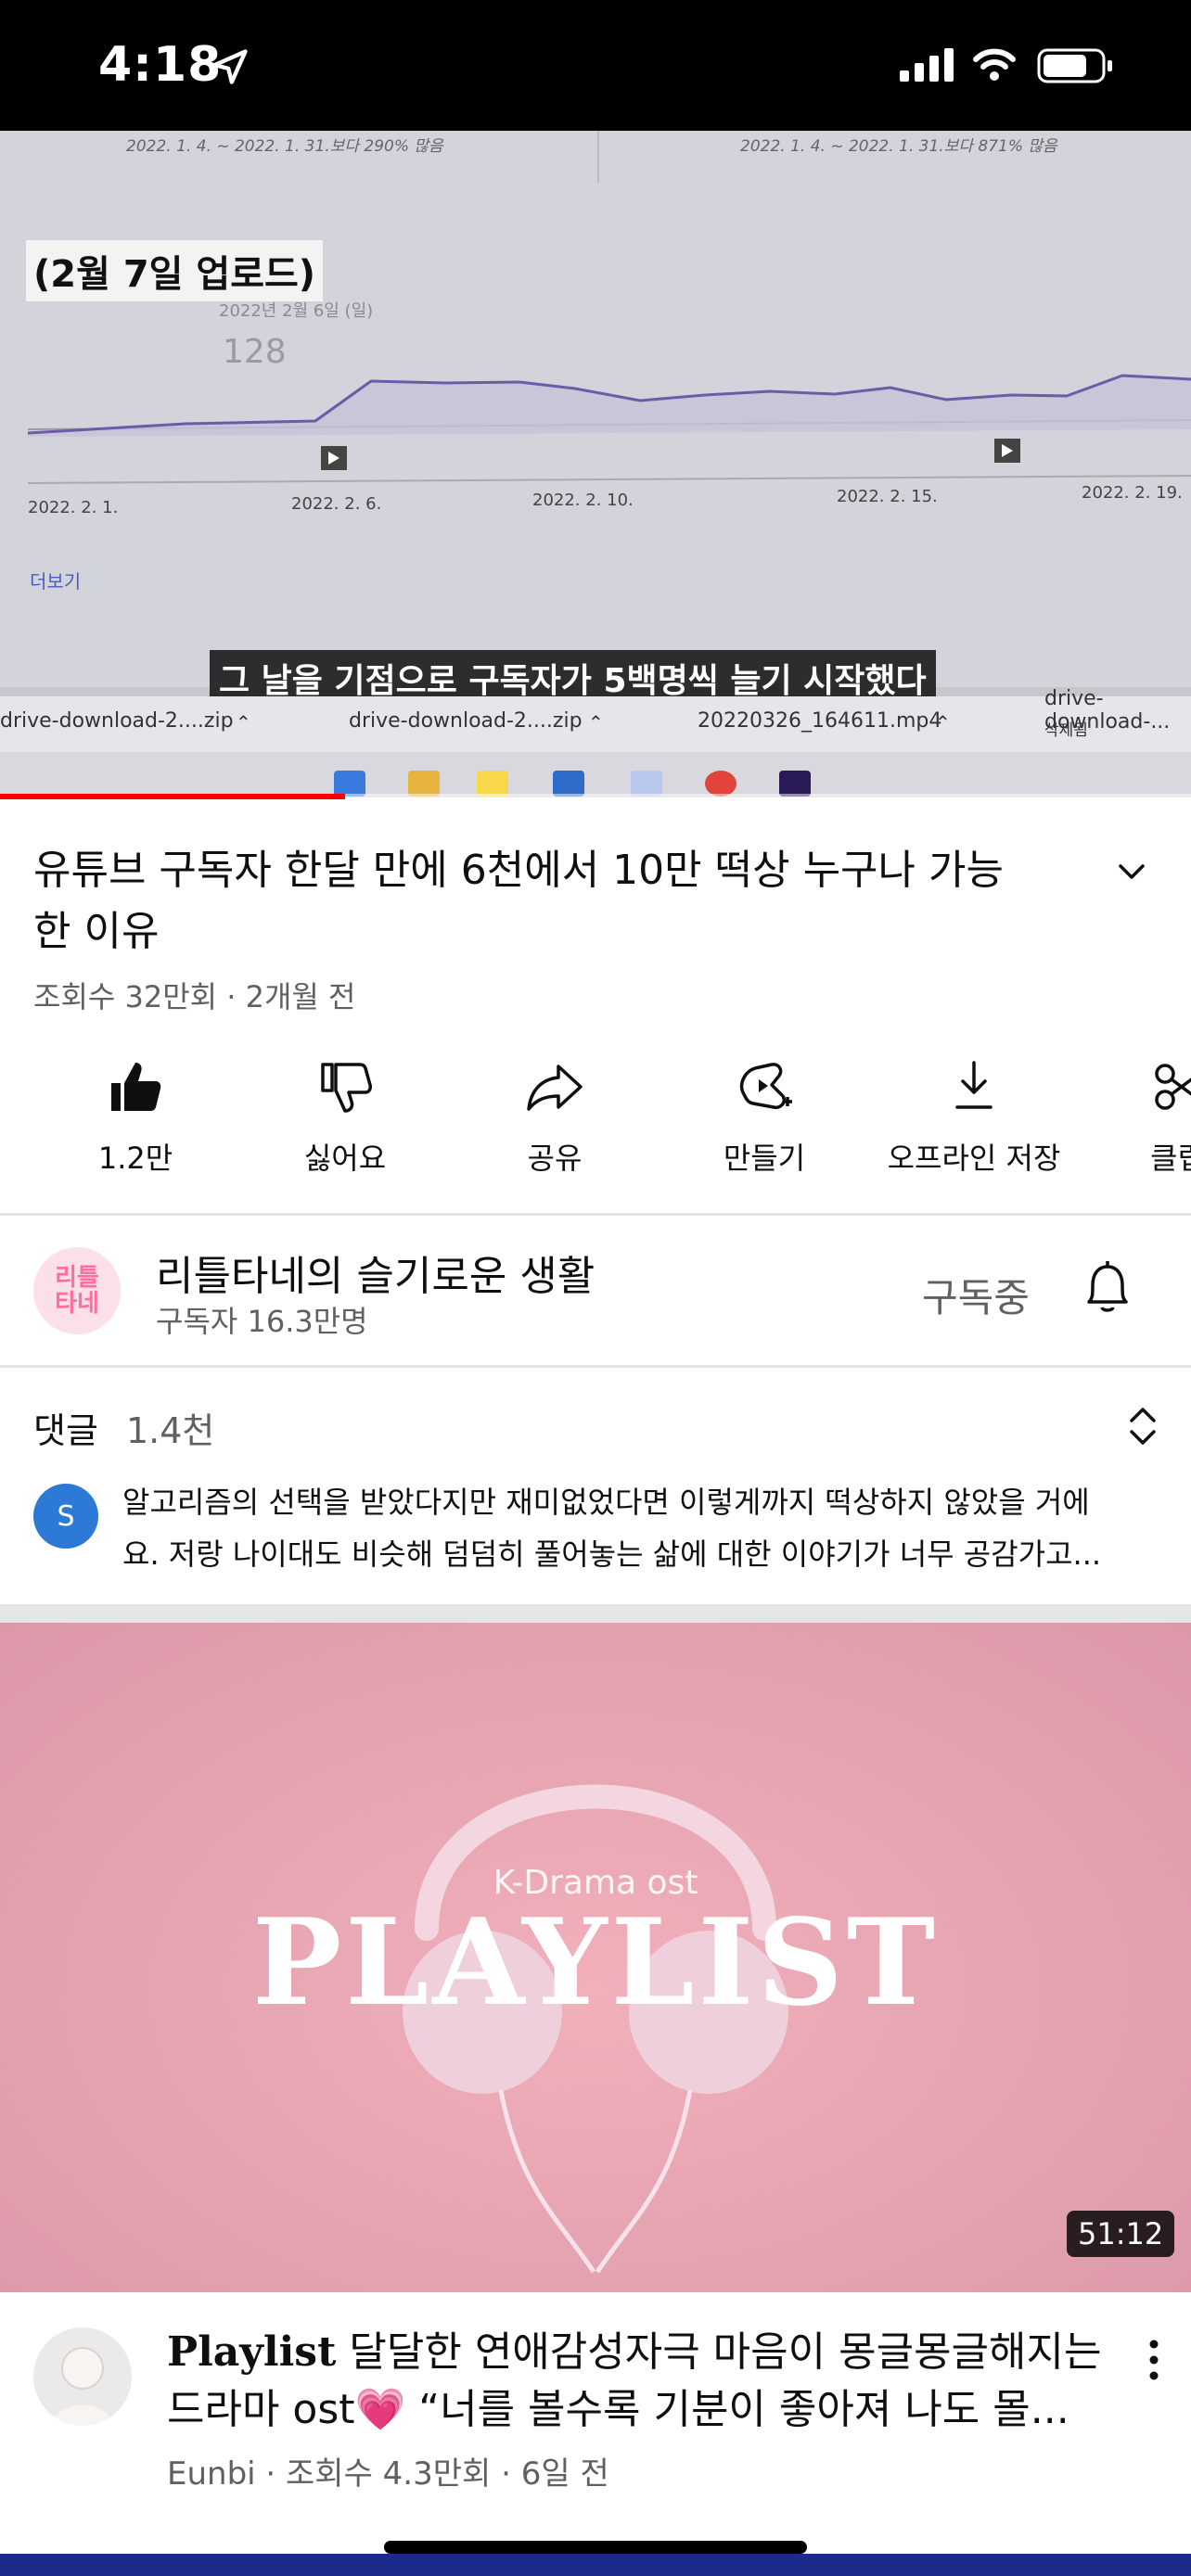  I want to click on remix-button: 만들기, so click(764, 1117).